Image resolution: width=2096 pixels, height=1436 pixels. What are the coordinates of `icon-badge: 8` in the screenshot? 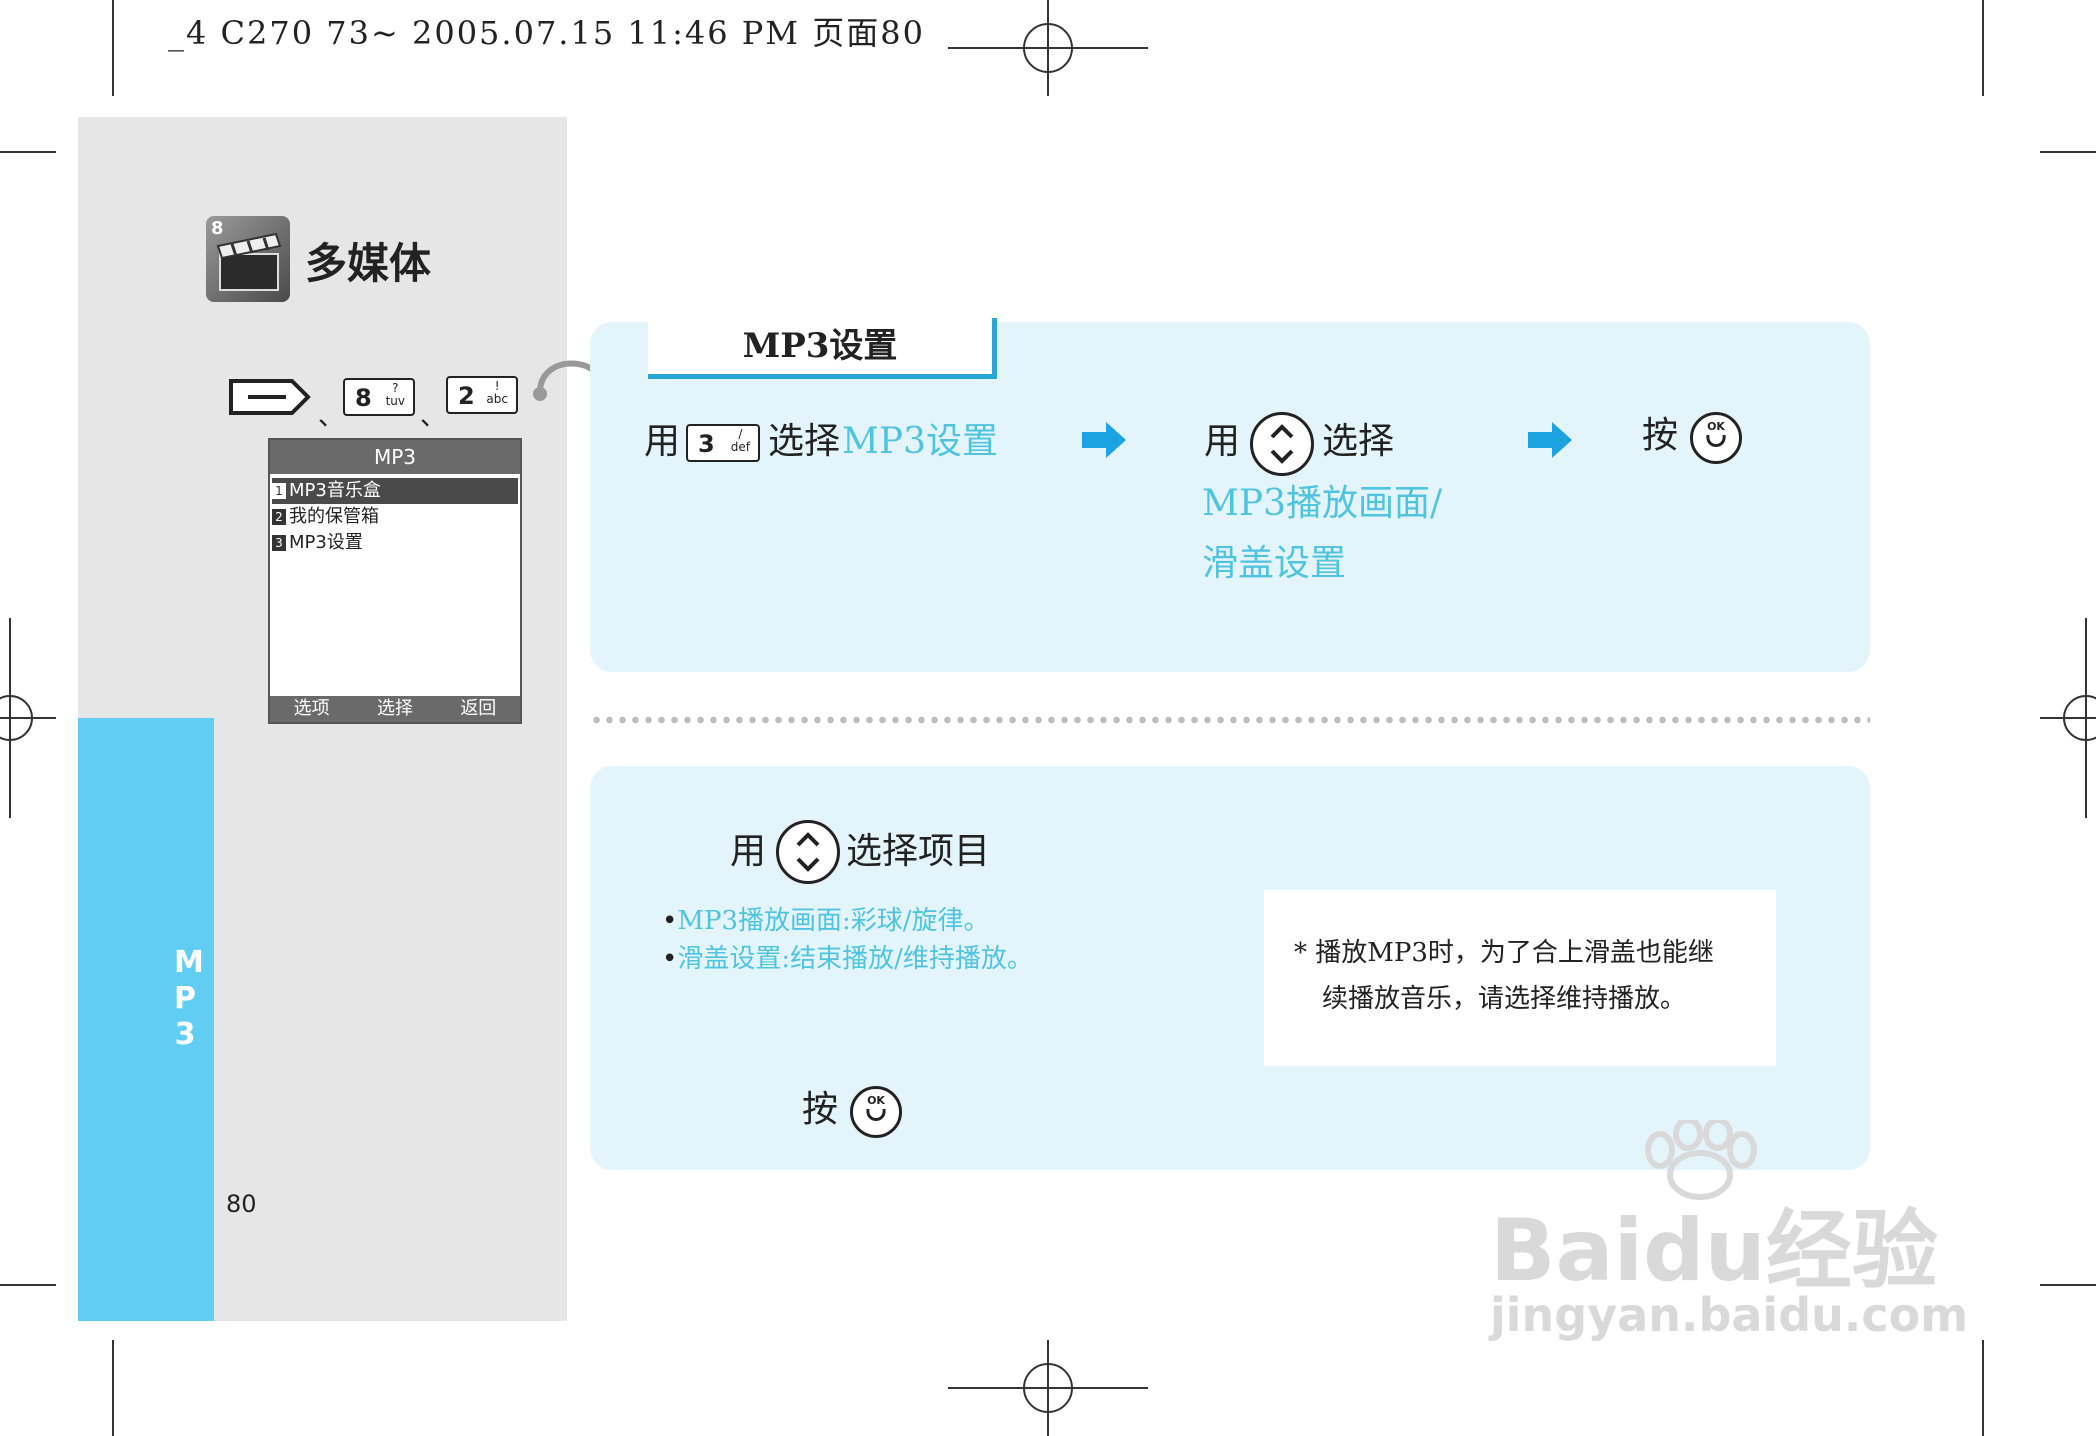 It's located at (217, 228).